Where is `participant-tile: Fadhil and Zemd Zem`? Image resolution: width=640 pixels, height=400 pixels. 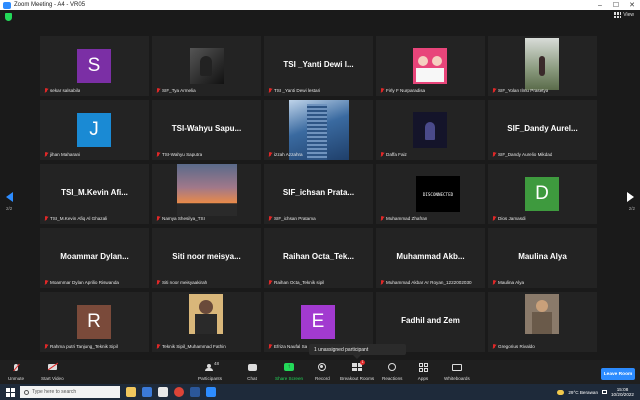
participant-tile: Fadhil and Zemd Zem is located at coordinates (430, 322).